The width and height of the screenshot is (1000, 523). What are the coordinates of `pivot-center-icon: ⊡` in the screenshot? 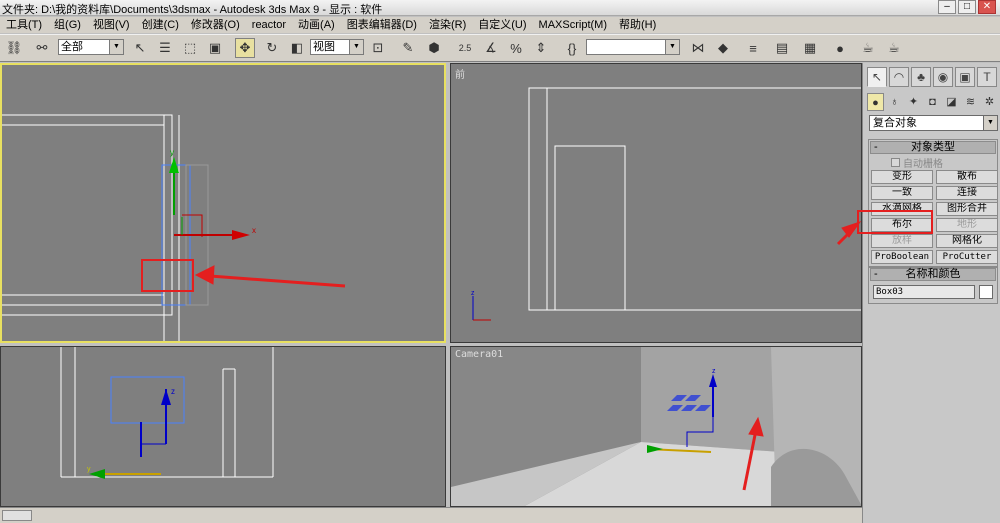 It's located at (378, 48).